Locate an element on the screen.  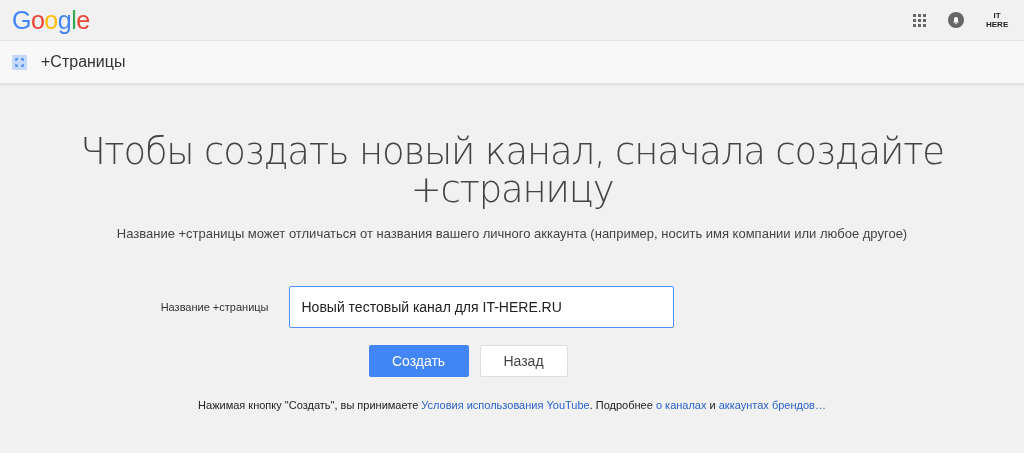
subtitle: Название +страницы может отличаться от названия вашего личного аккаунта (например, носить имя компании или любое другое) is located at coordinates (512, 233).